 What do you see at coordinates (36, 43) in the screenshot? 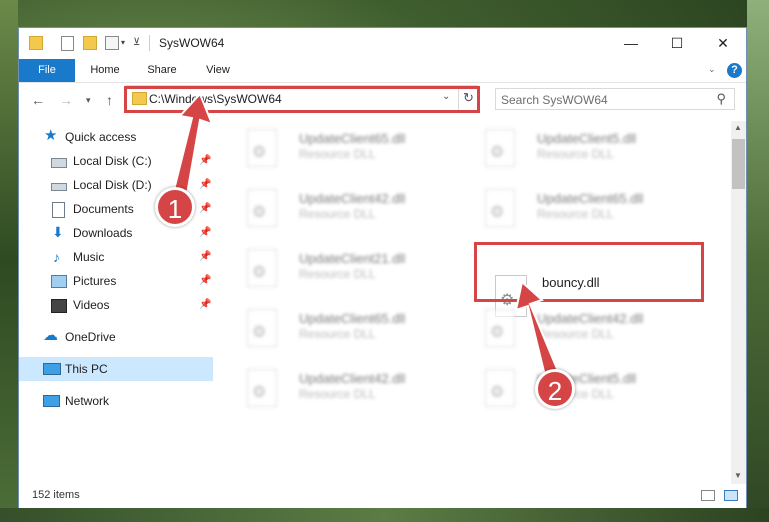
I see `folder-icon` at bounding box center [36, 43].